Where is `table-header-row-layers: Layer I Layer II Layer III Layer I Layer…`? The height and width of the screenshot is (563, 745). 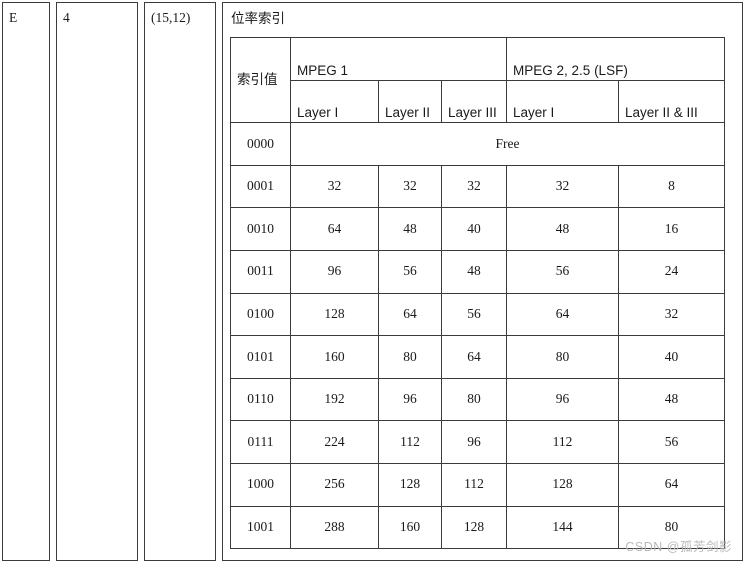
table-header-row-layers: Layer I Layer II Layer III Layer I Layer… is located at coordinates (478, 101).